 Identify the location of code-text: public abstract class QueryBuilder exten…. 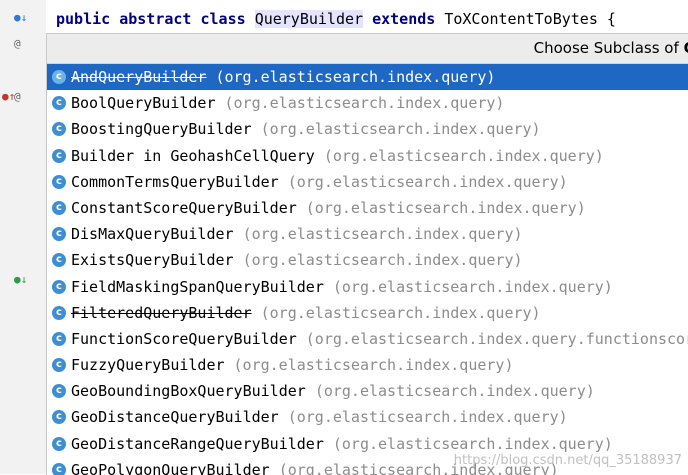
(336, 19).